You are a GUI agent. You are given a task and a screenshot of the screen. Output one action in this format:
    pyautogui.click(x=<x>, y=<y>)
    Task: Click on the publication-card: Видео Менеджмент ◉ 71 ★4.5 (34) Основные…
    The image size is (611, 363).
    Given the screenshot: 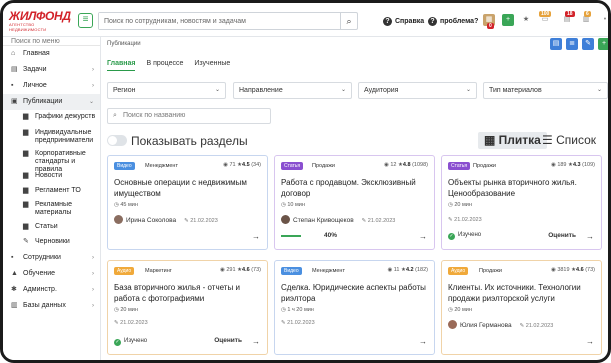 What is the action you would take?
    pyautogui.click(x=187, y=202)
    